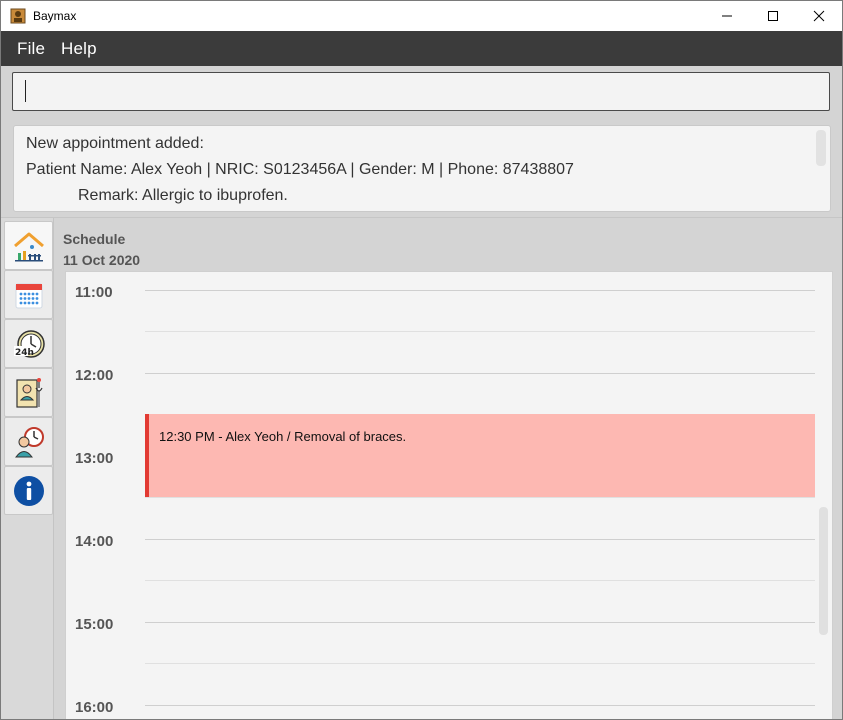  I want to click on tab-calendar, so click(28, 294).